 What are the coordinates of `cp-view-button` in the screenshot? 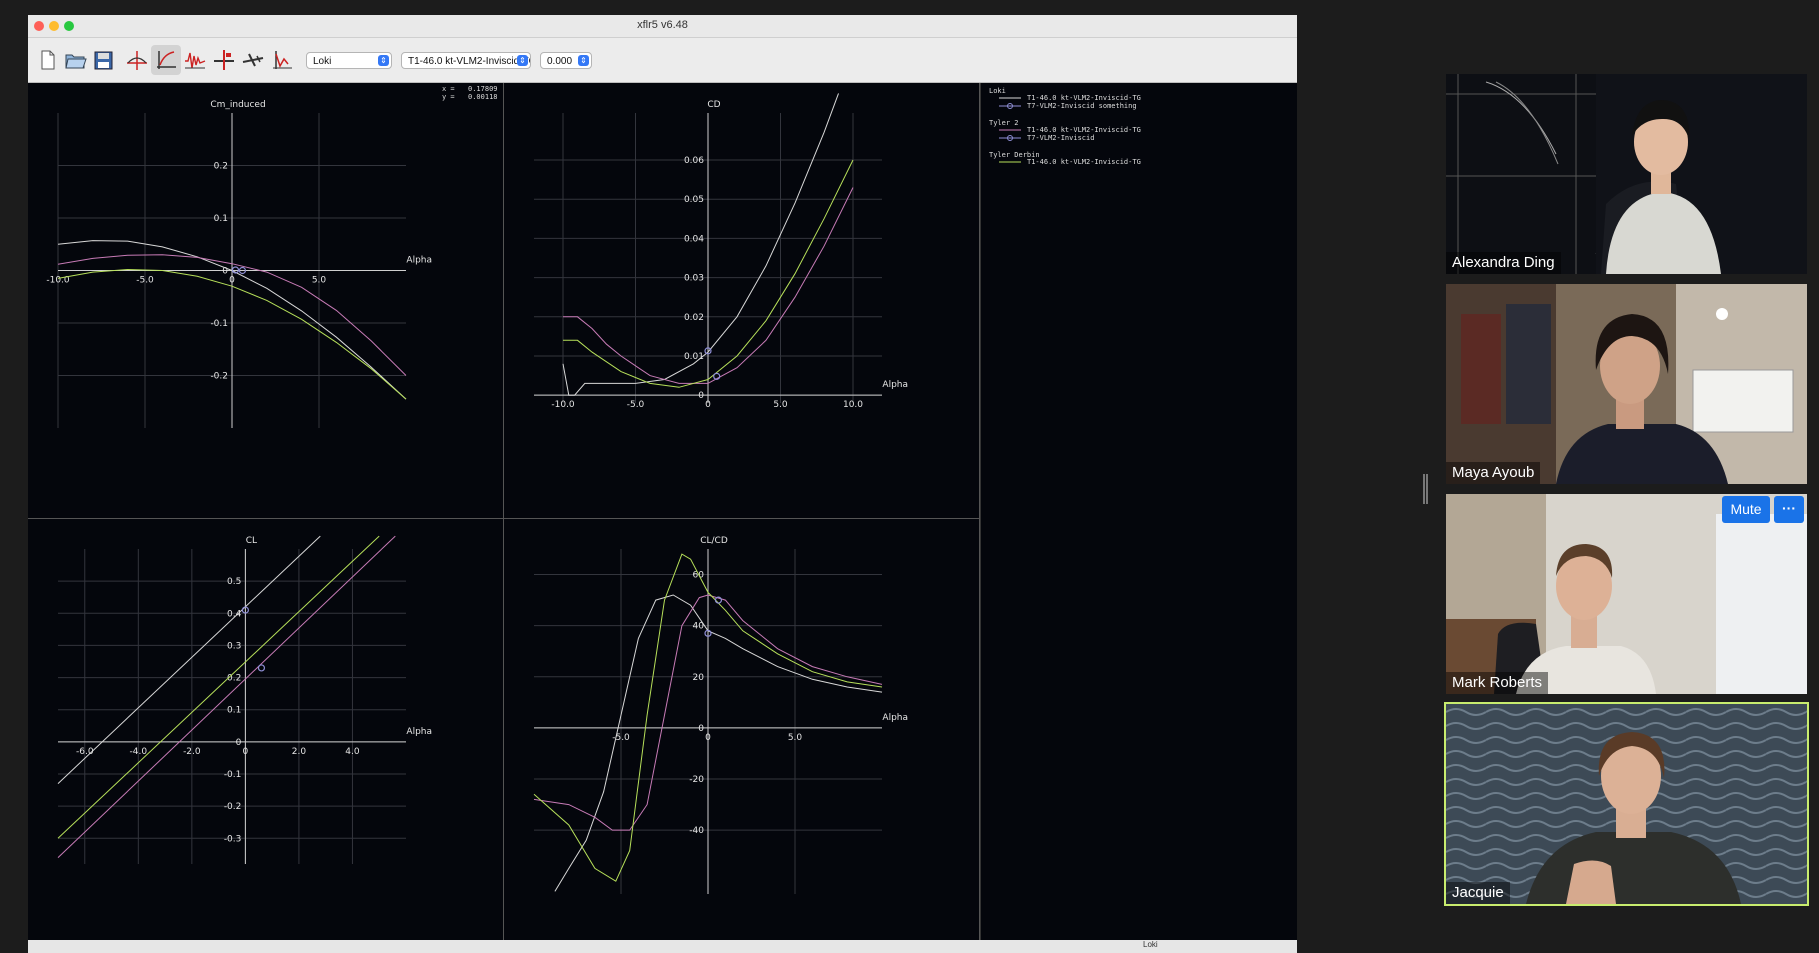 It's located at (224, 60).